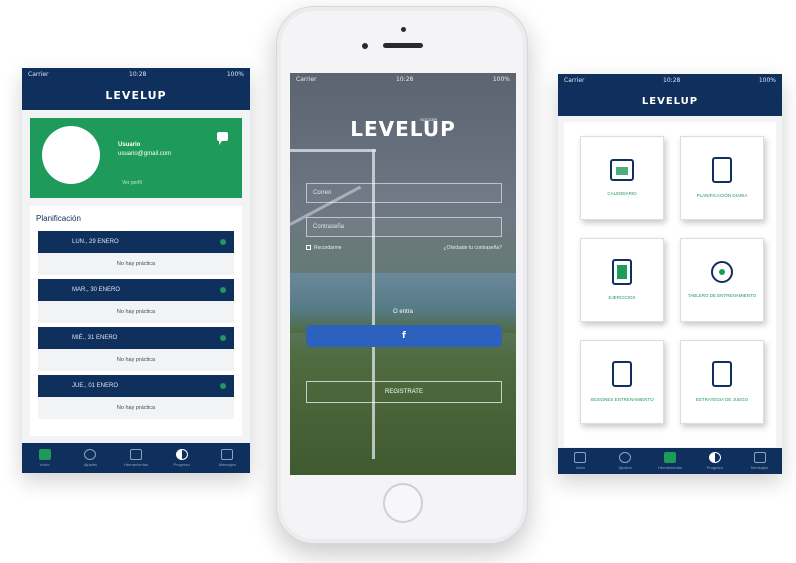 The width and height of the screenshot is (796, 563). I want to click on profile-name: Usuario, so click(129, 145).